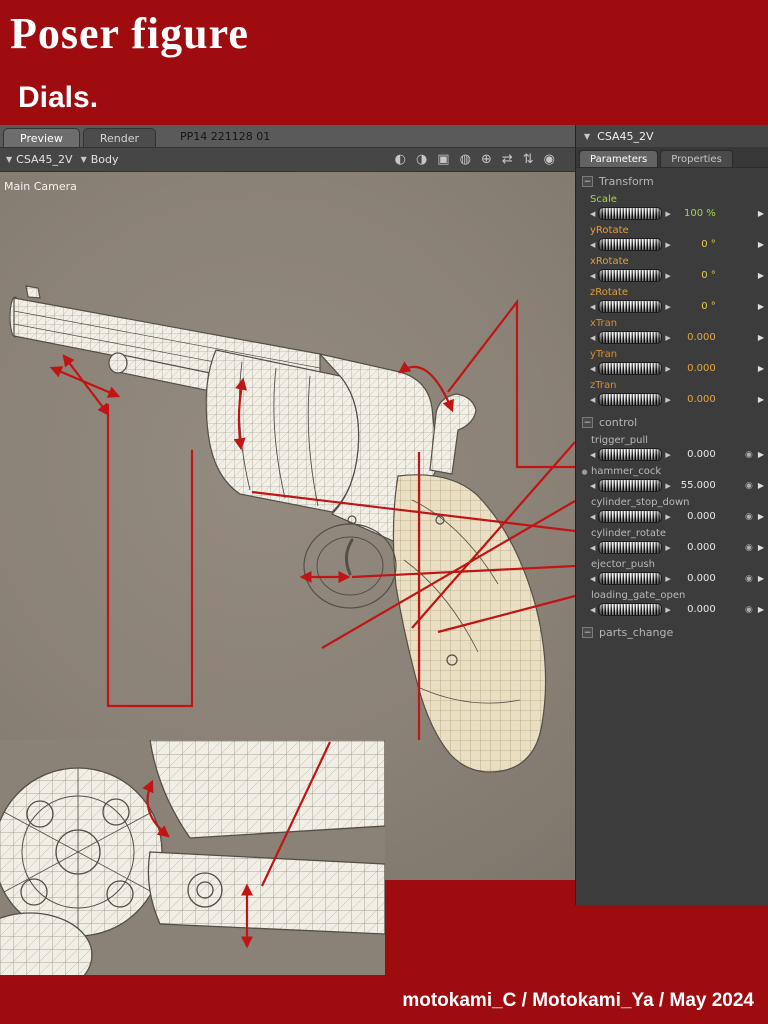 Image resolution: width=768 pixels, height=1024 pixels. What do you see at coordinates (528, 159) in the screenshot?
I see `elevate-icon: ⇅` at bounding box center [528, 159].